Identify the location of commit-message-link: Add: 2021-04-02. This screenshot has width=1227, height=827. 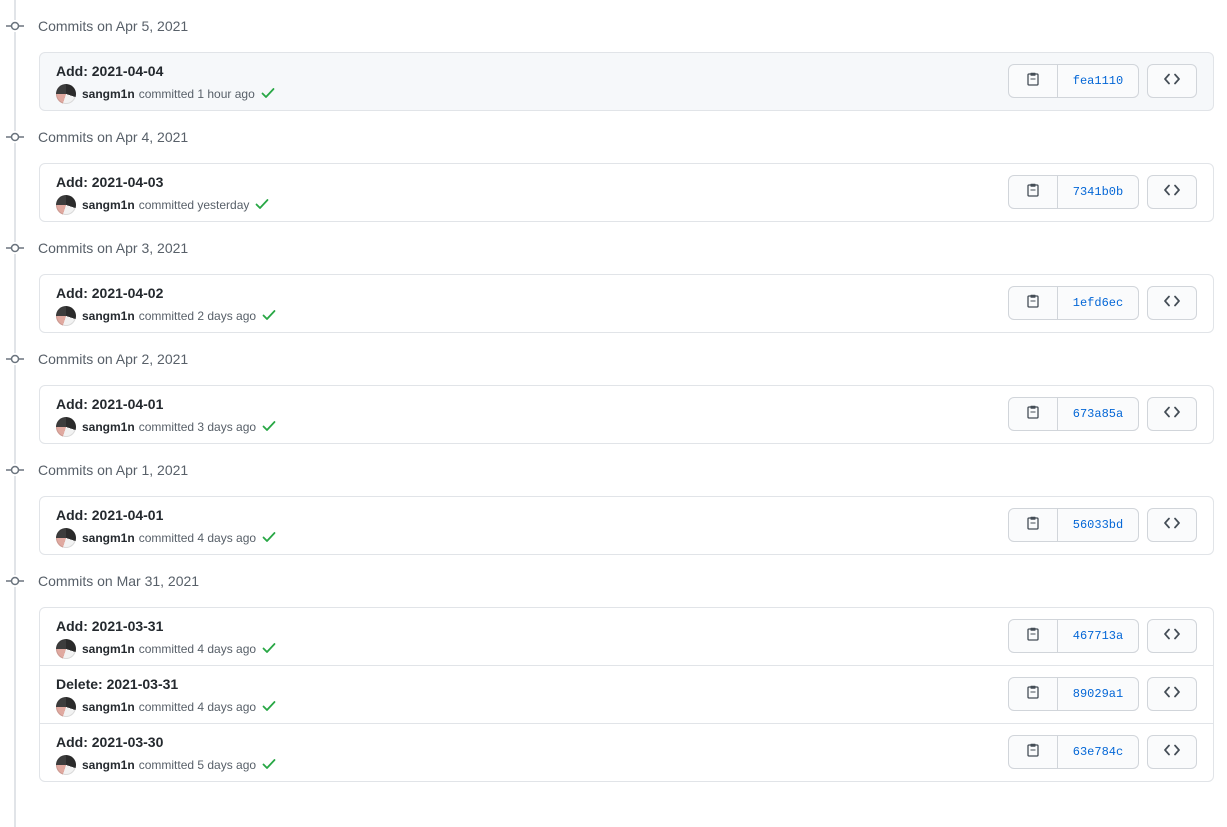
(109, 293).